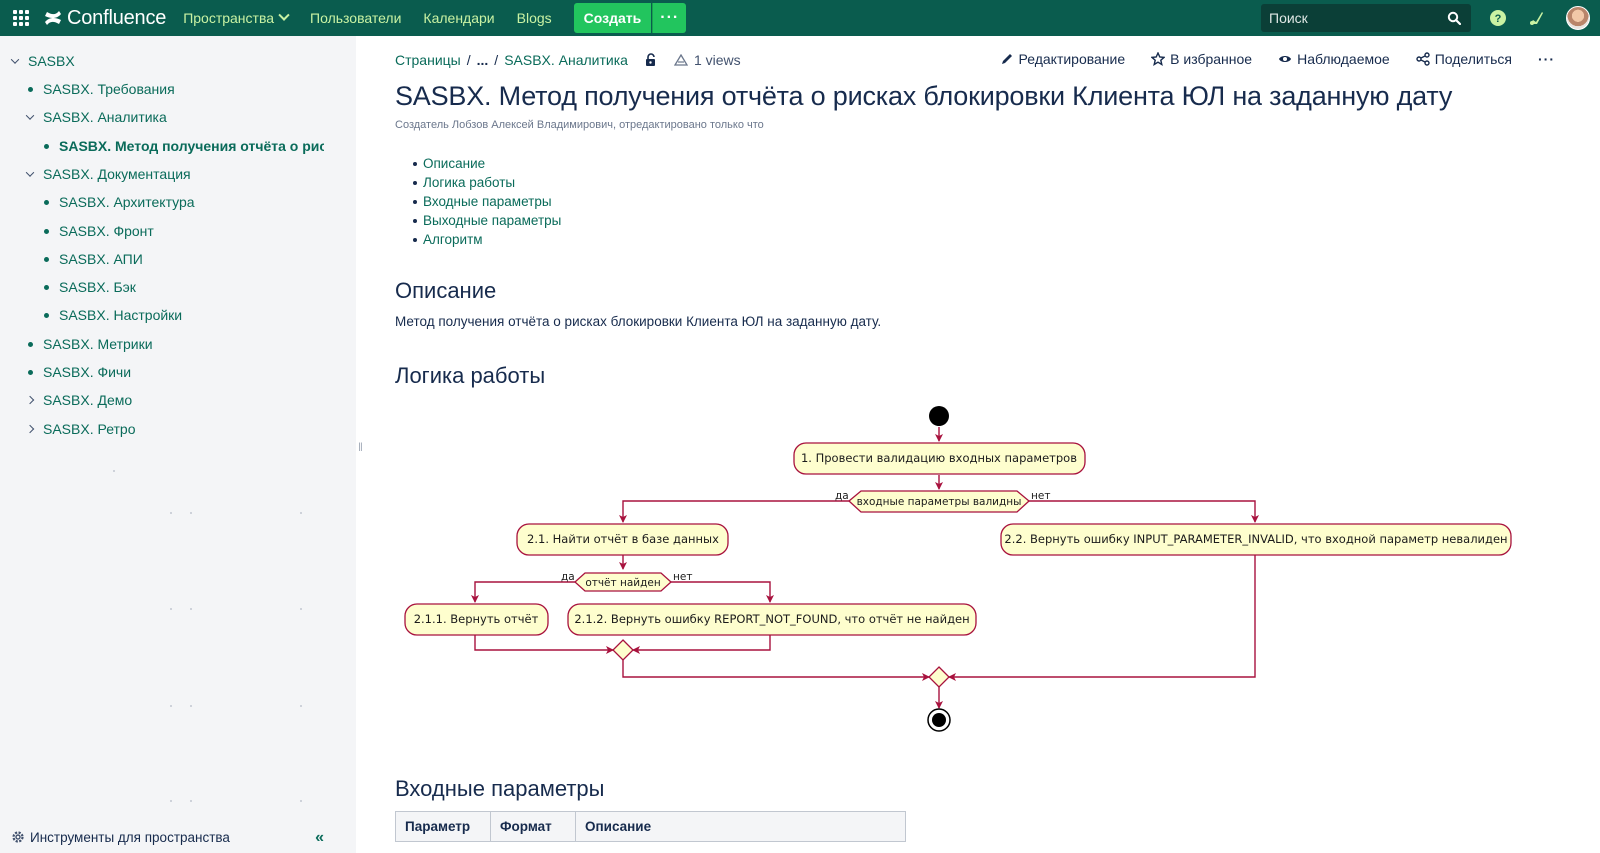  I want to click on sidebar-item: SASBX, so click(42, 61).